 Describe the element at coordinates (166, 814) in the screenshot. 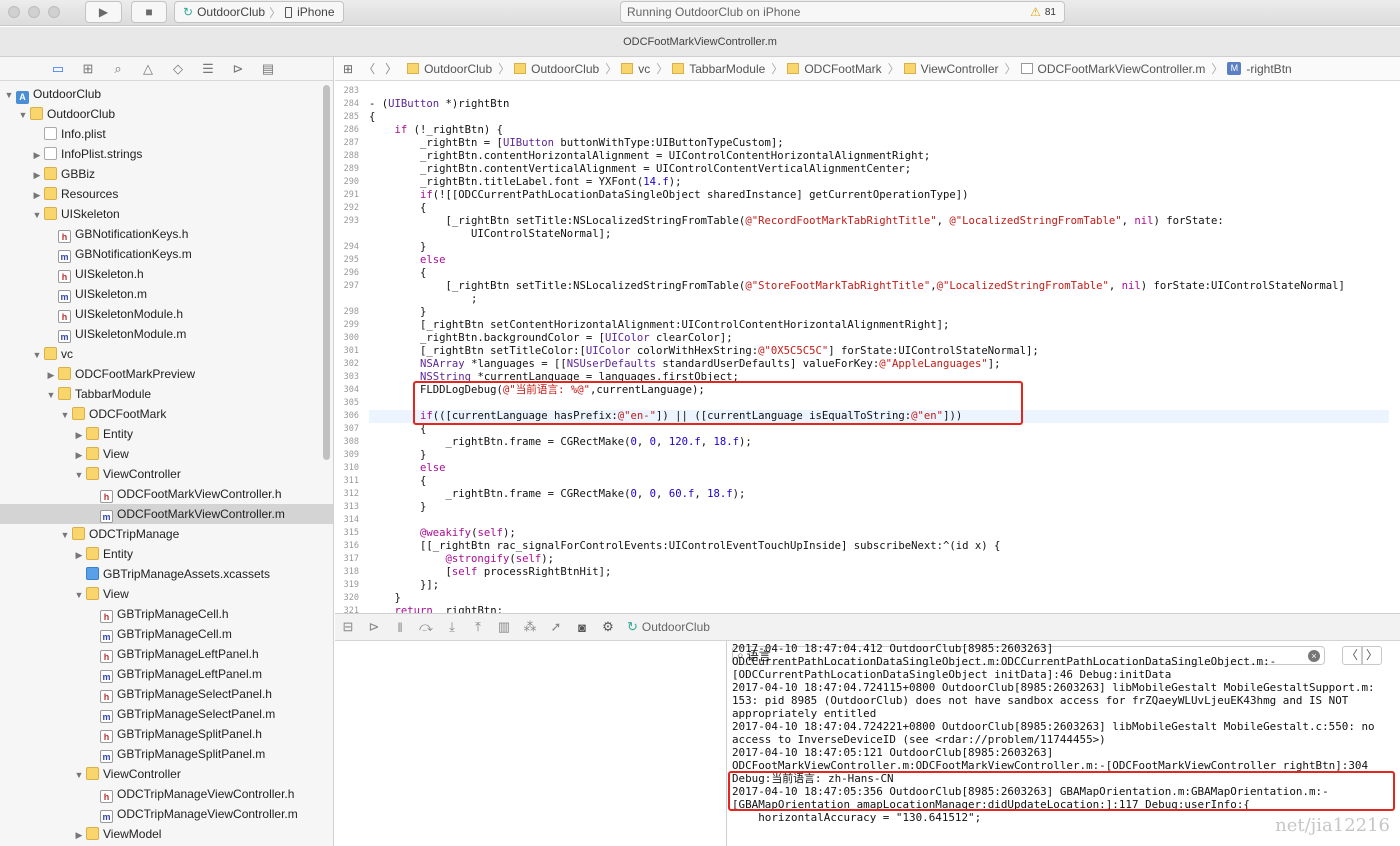

I see `tree-row: m ODCTripManageViewController.m` at that location.